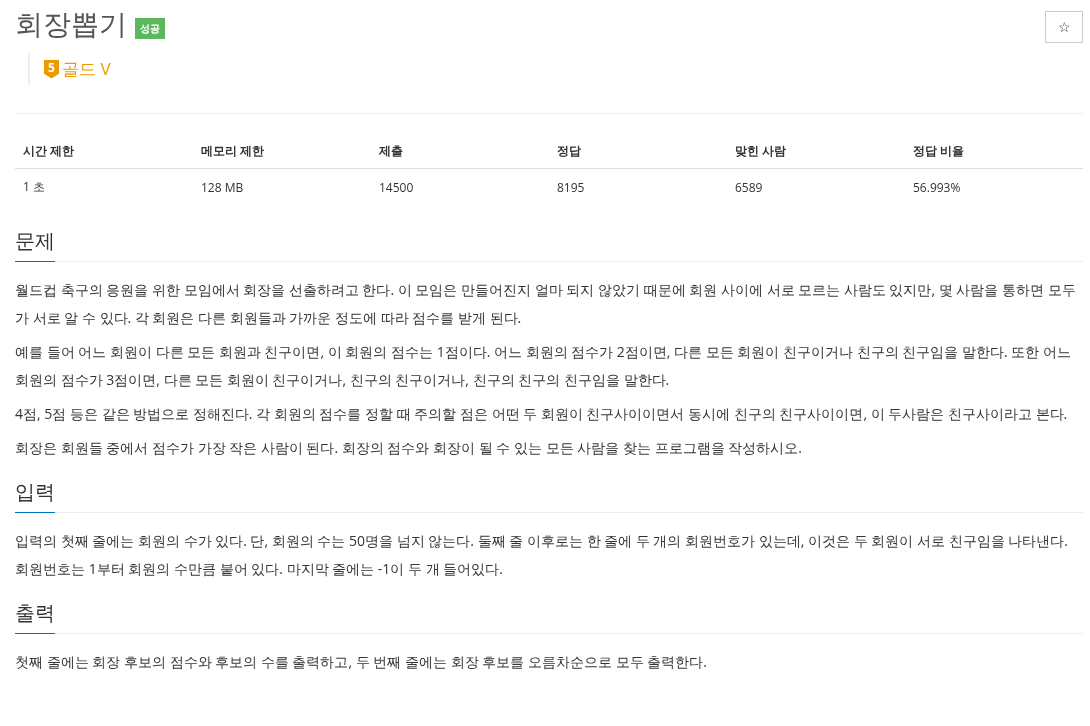 This screenshot has width=1090, height=726. Describe the element at coordinates (460, 151) in the screenshot. I see `column-header: 제출` at that location.